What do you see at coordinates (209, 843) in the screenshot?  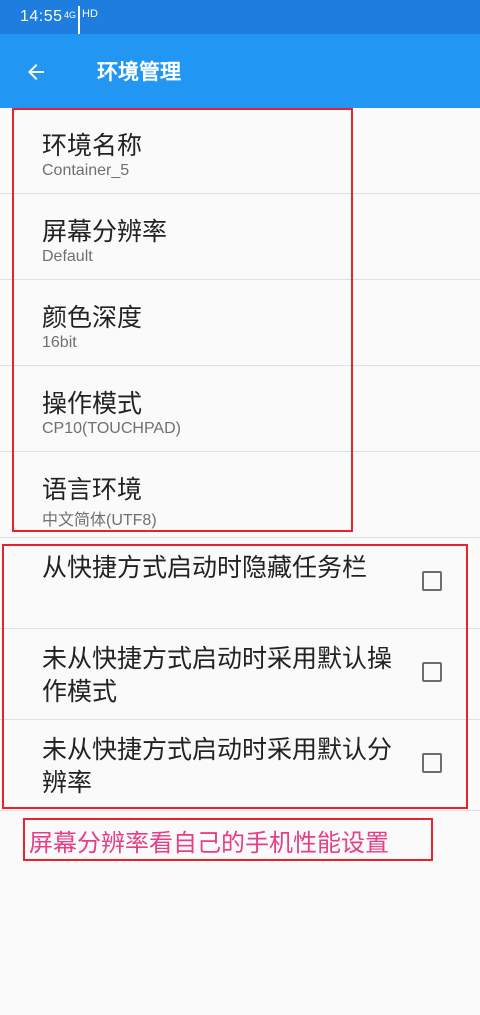 I see `annotation-text: 屏幕分辨率看自己的手机性能设置` at bounding box center [209, 843].